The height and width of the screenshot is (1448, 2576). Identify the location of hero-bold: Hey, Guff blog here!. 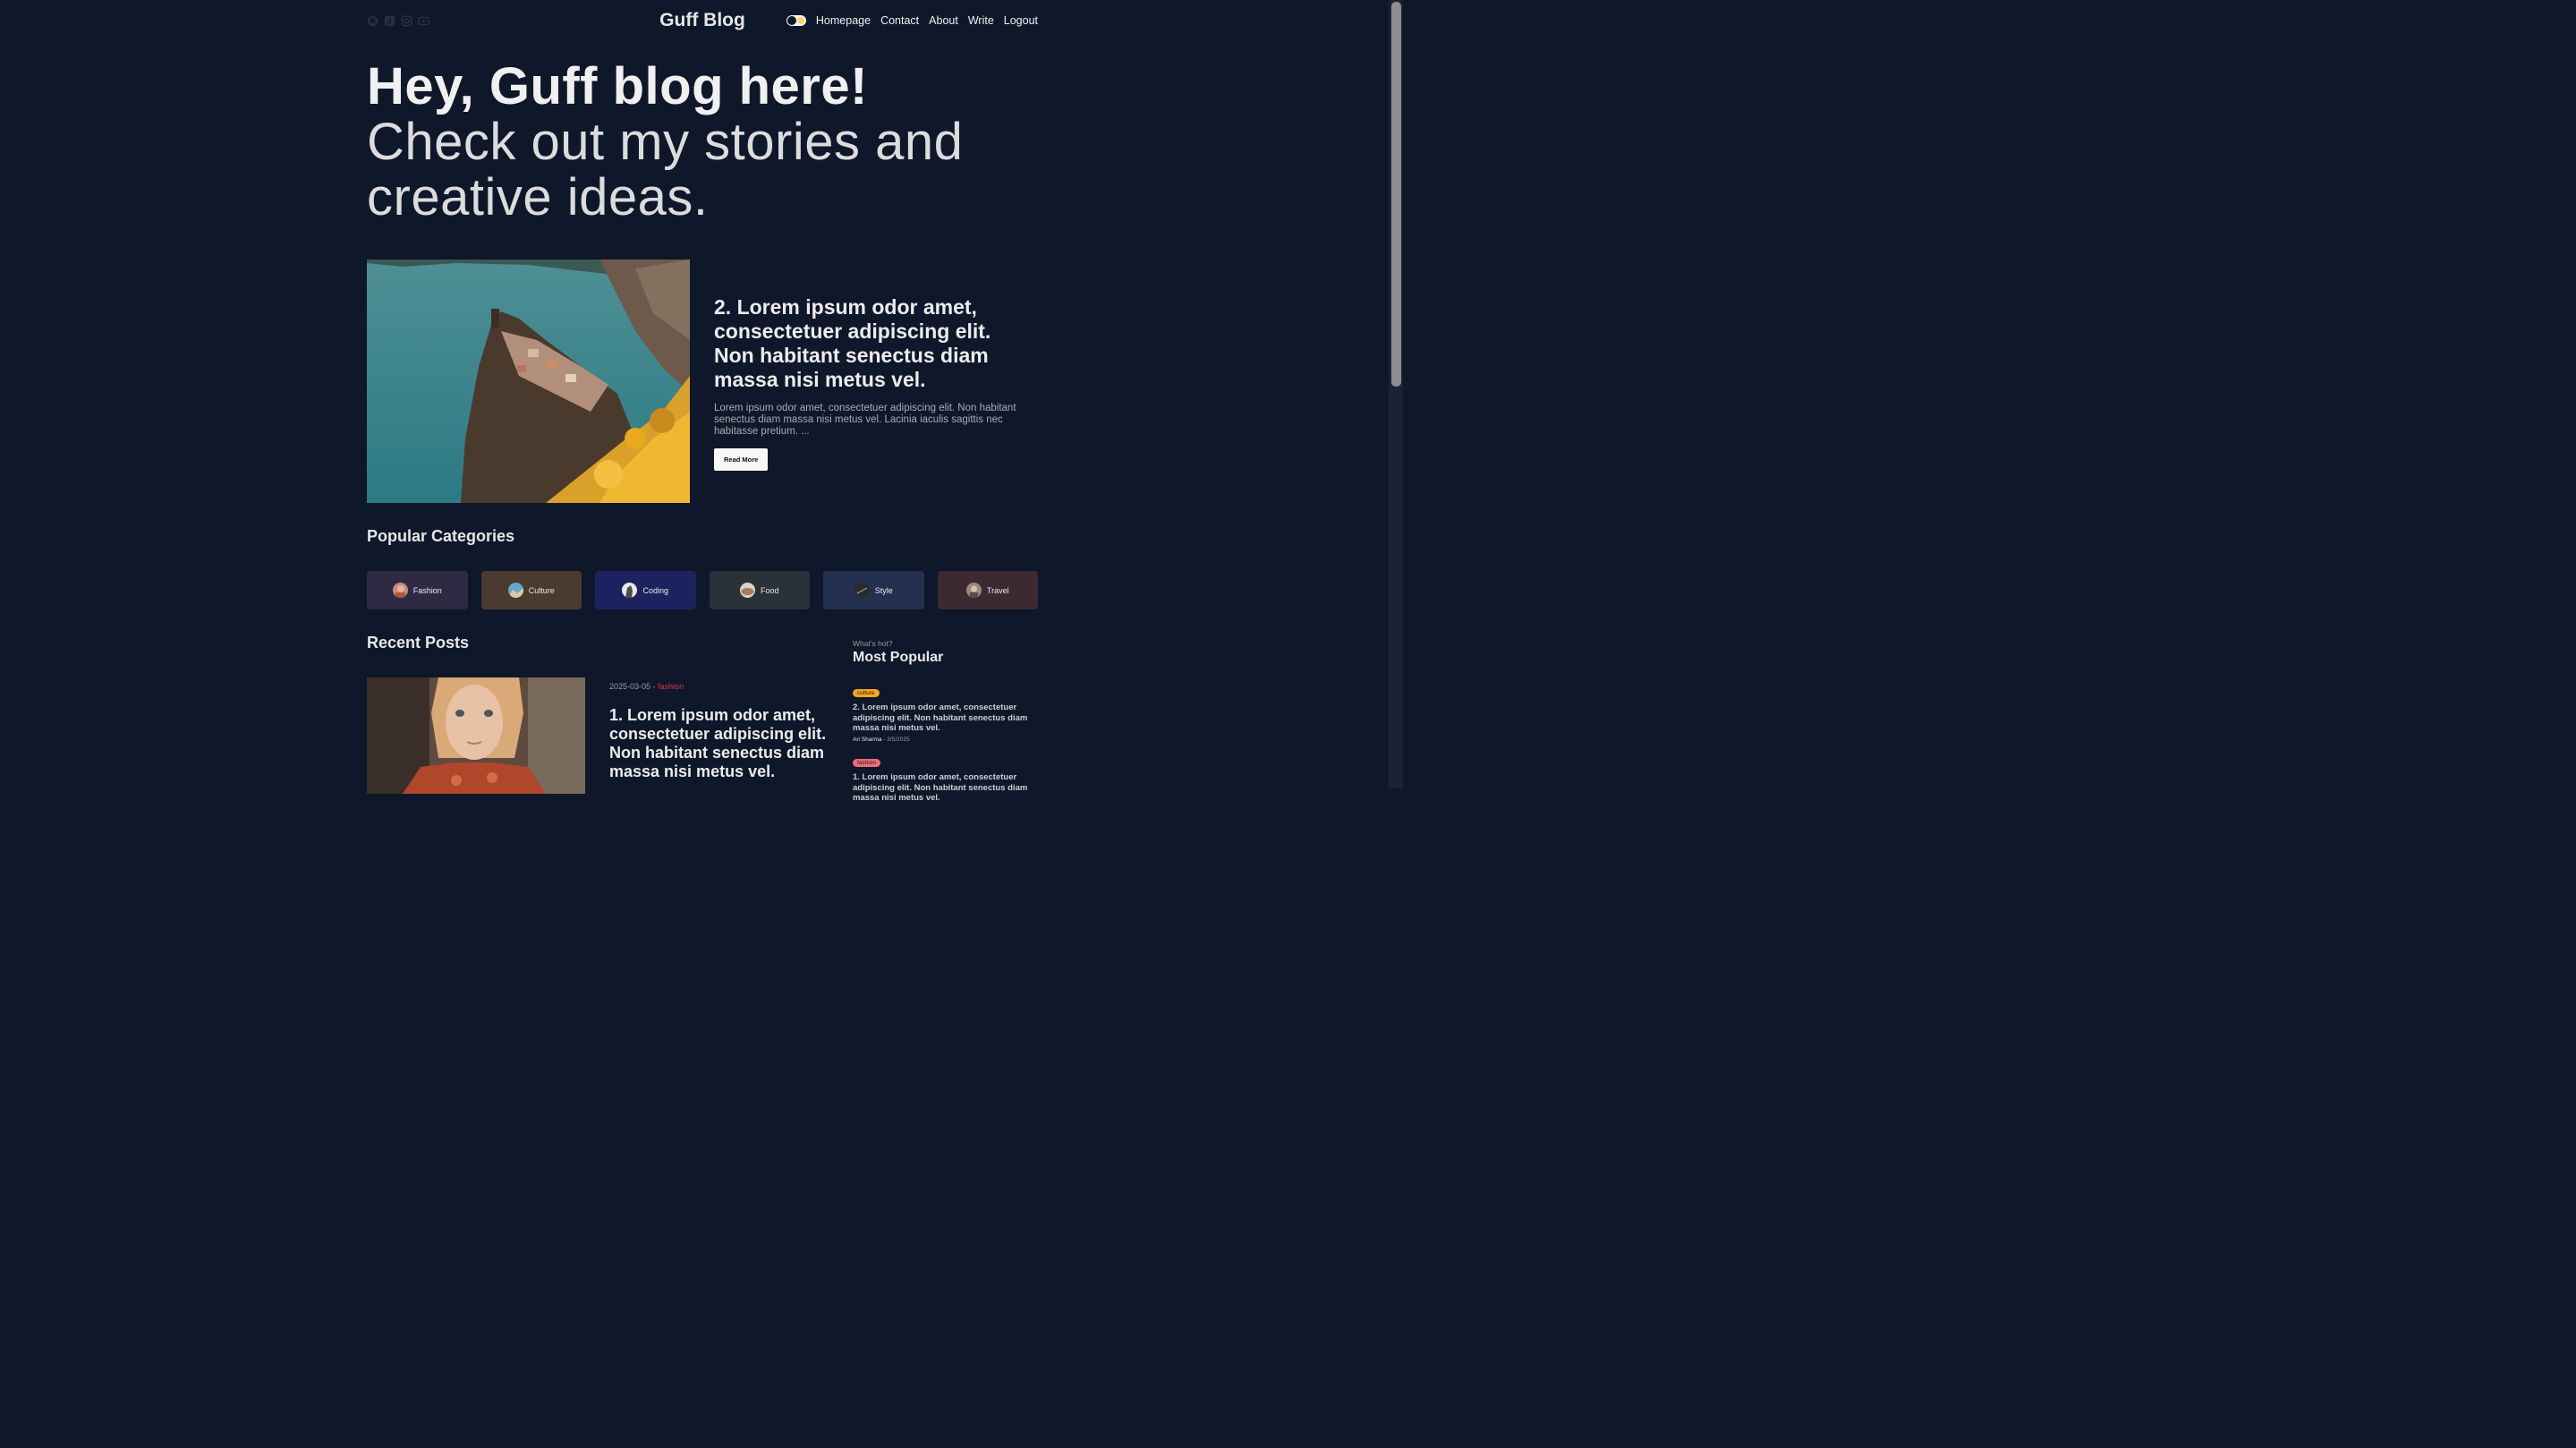
(617, 86).